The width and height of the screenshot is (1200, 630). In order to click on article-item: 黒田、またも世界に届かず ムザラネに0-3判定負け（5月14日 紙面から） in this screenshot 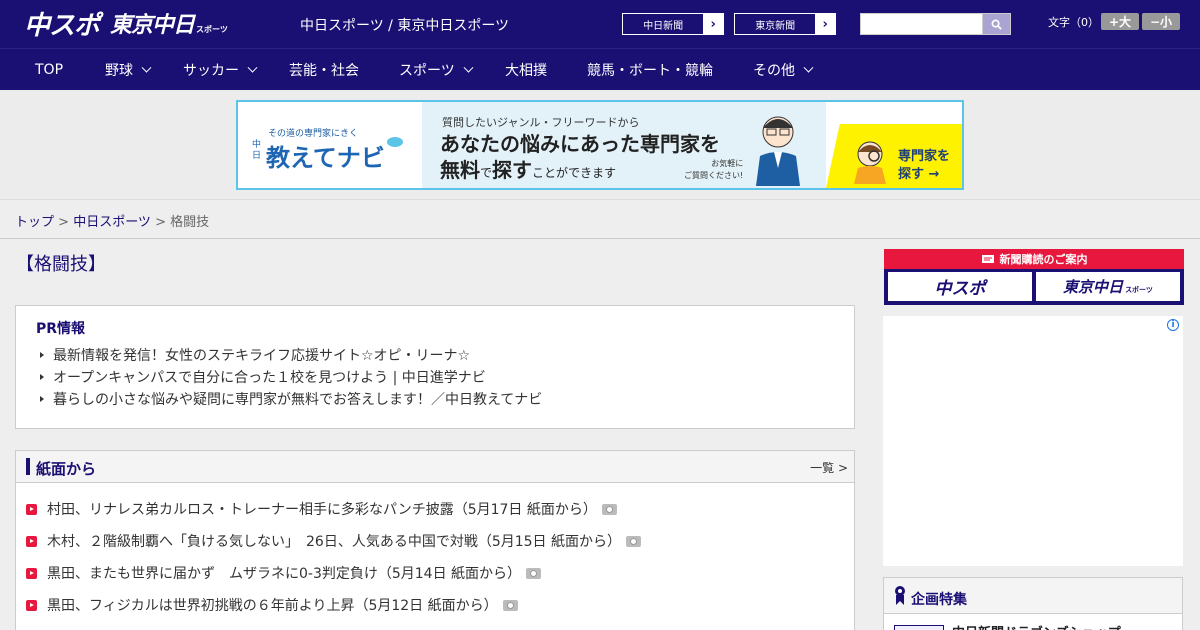, I will do `click(333, 573)`.